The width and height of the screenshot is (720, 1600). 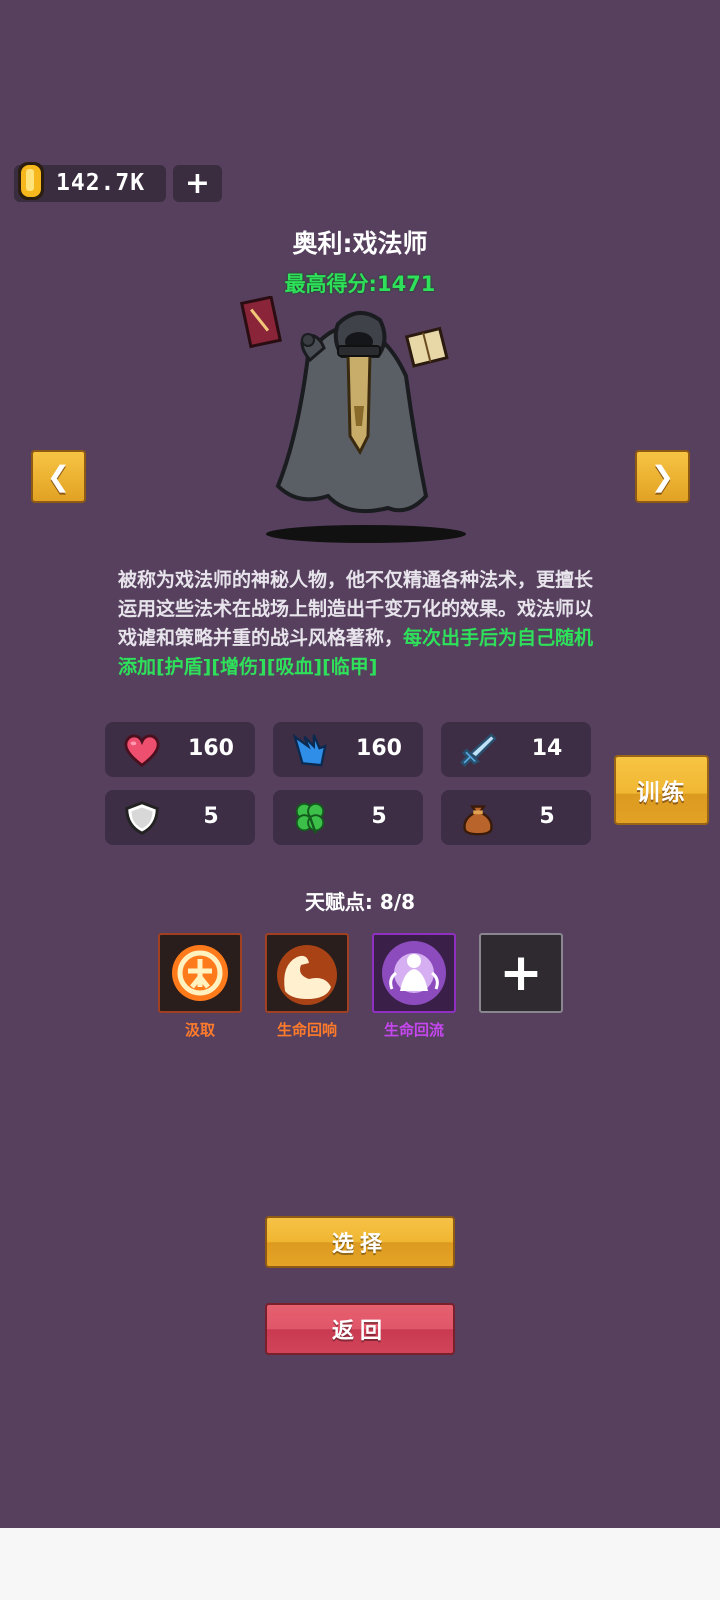 What do you see at coordinates (478, 820) in the screenshot?
I see `money-bag-icon` at bounding box center [478, 820].